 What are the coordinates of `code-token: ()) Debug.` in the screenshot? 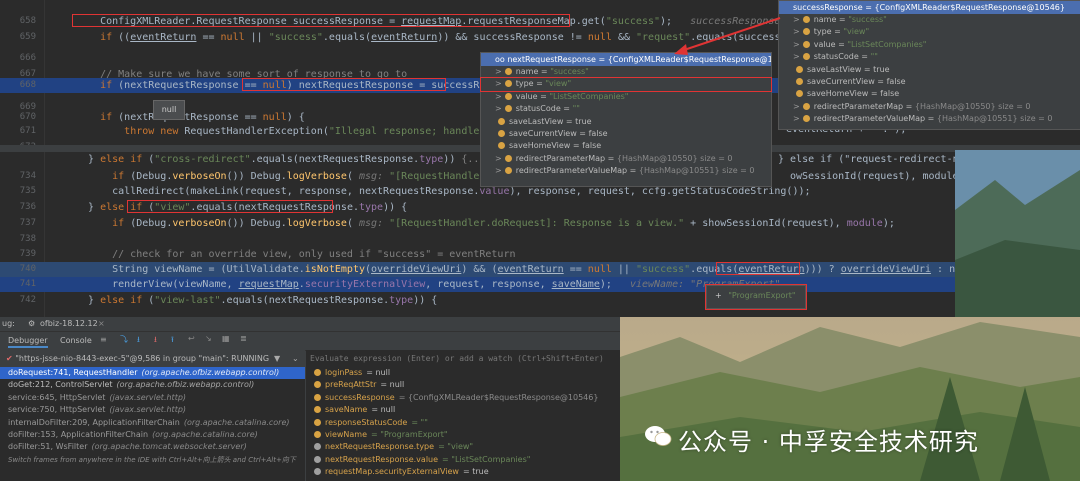 It's located at (256, 176).